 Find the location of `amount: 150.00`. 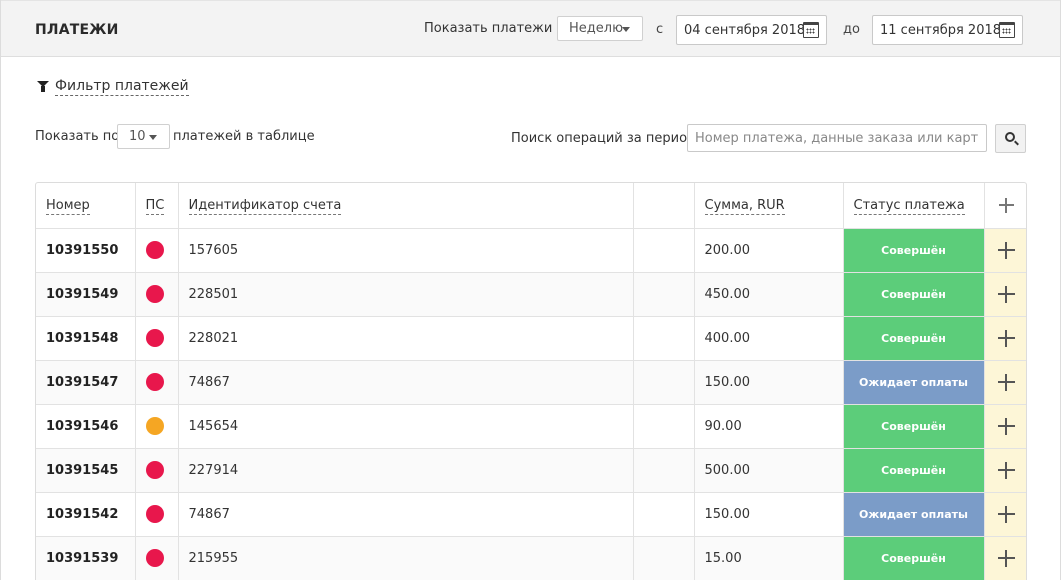

amount: 150.00 is located at coordinates (769, 382).